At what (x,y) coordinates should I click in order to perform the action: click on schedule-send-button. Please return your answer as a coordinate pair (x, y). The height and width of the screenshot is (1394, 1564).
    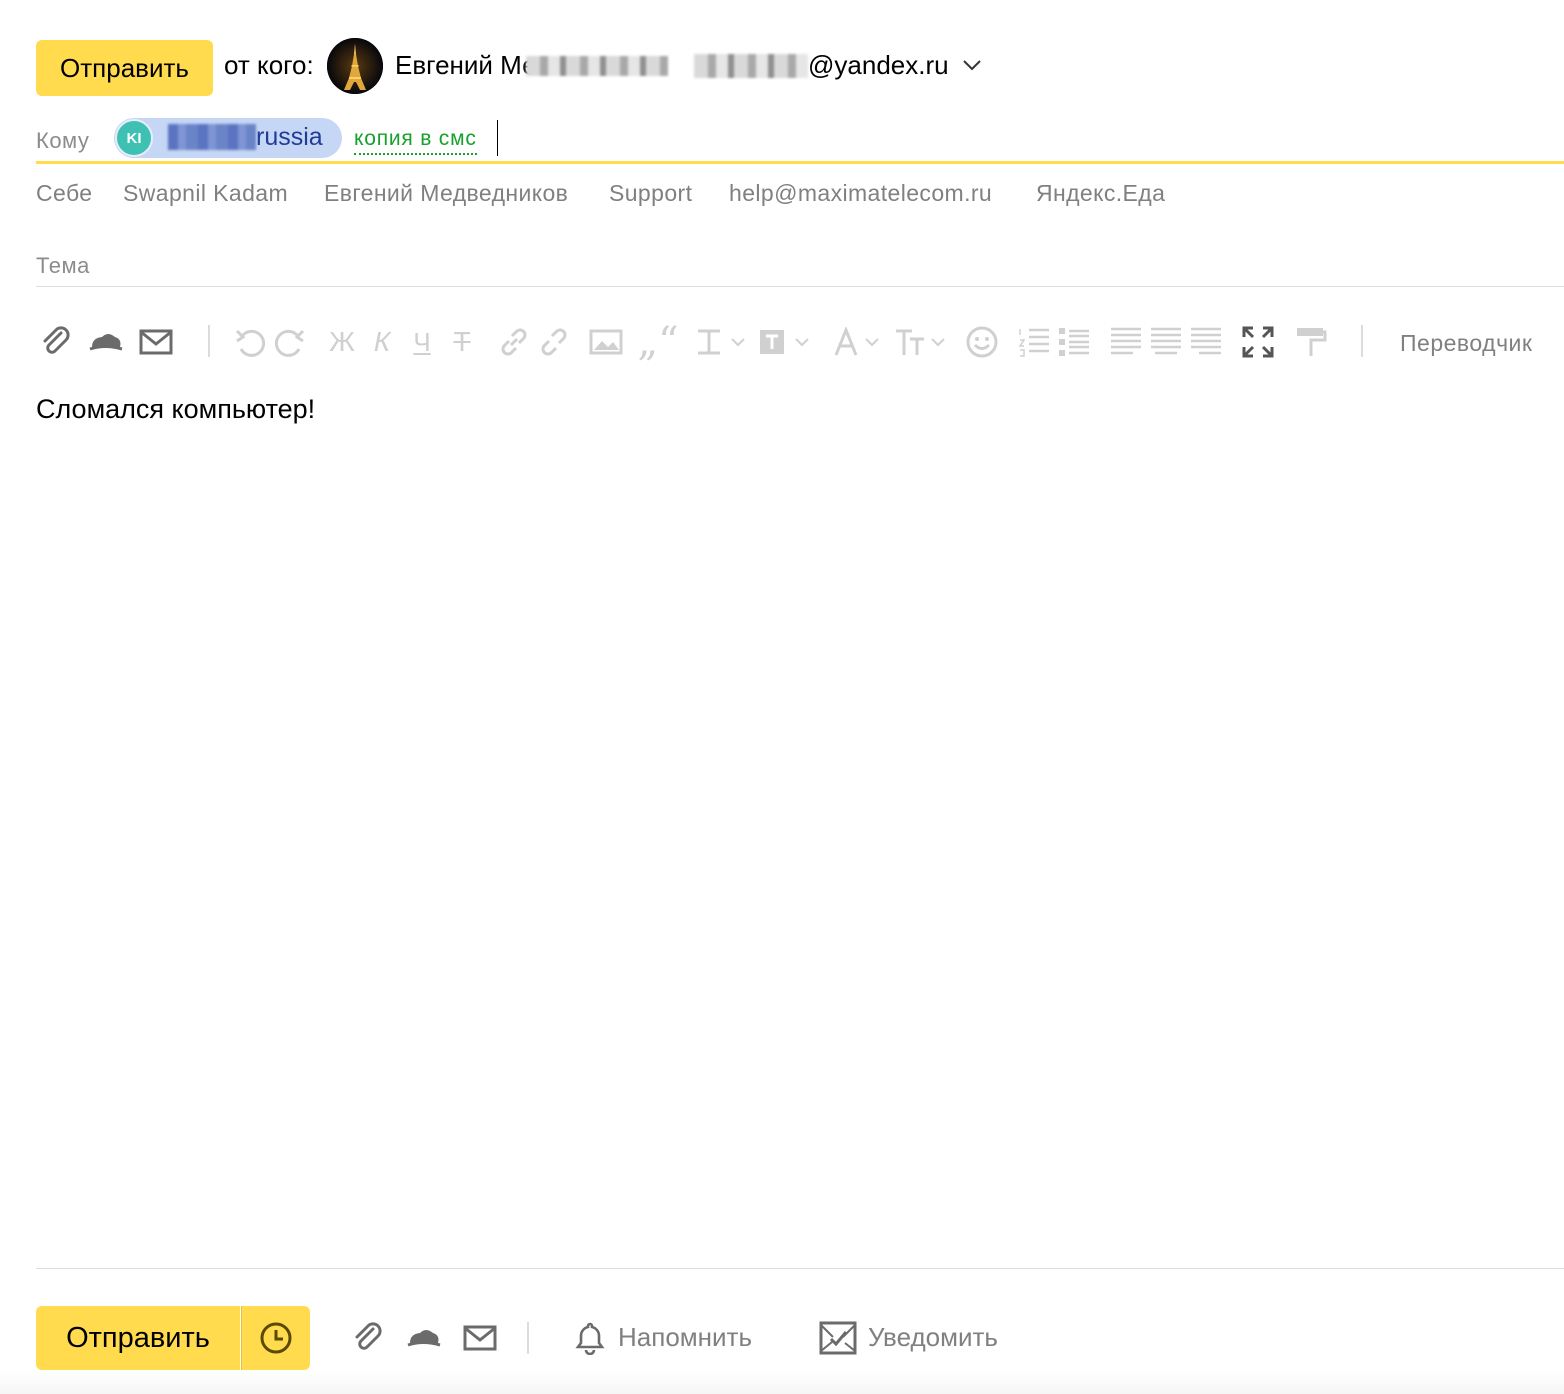
    Looking at the image, I should click on (275, 1338).